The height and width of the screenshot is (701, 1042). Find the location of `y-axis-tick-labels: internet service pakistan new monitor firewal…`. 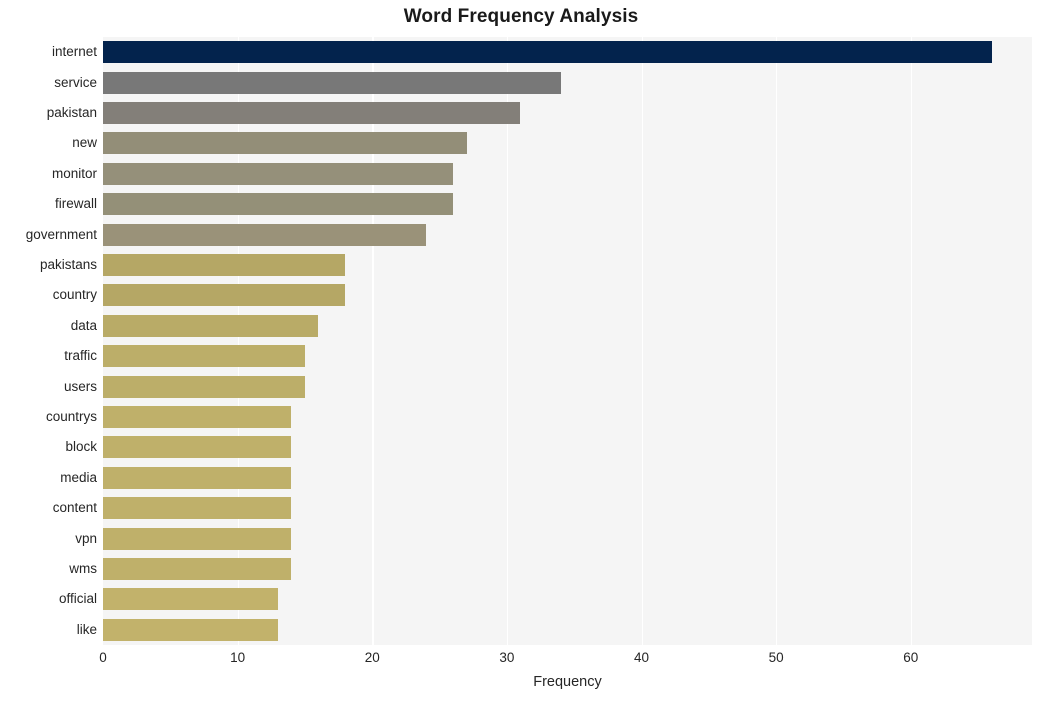

y-axis-tick-labels: internet service pakistan new monitor firewal… is located at coordinates (48, 341).